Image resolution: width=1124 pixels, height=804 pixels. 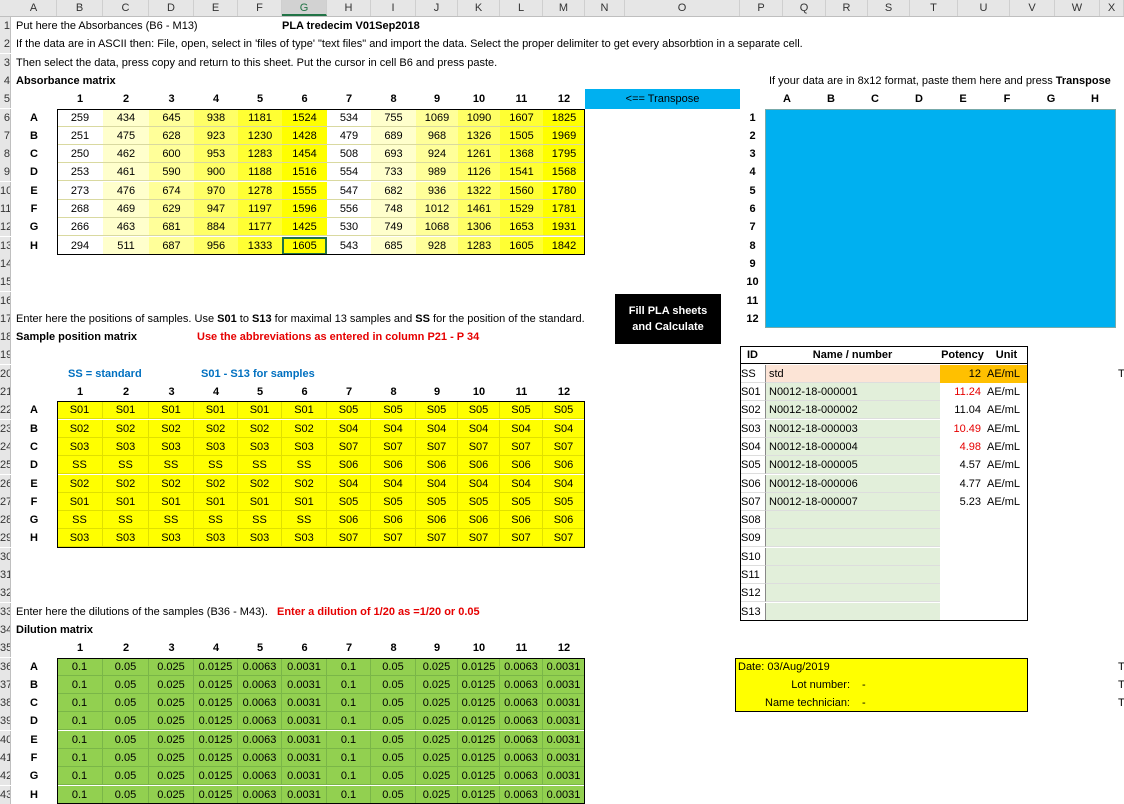 I want to click on column-header-r: R, so click(x=847, y=8).